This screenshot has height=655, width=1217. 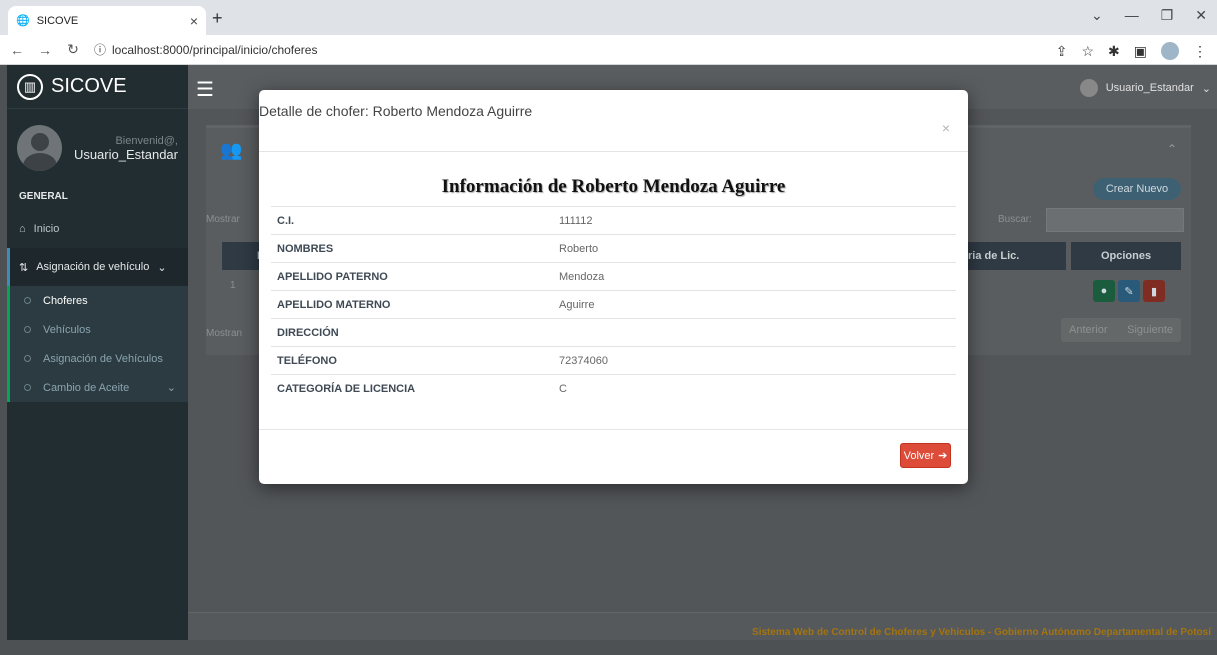 What do you see at coordinates (1087, 51) in the screenshot?
I see `star-icon: ☆` at bounding box center [1087, 51].